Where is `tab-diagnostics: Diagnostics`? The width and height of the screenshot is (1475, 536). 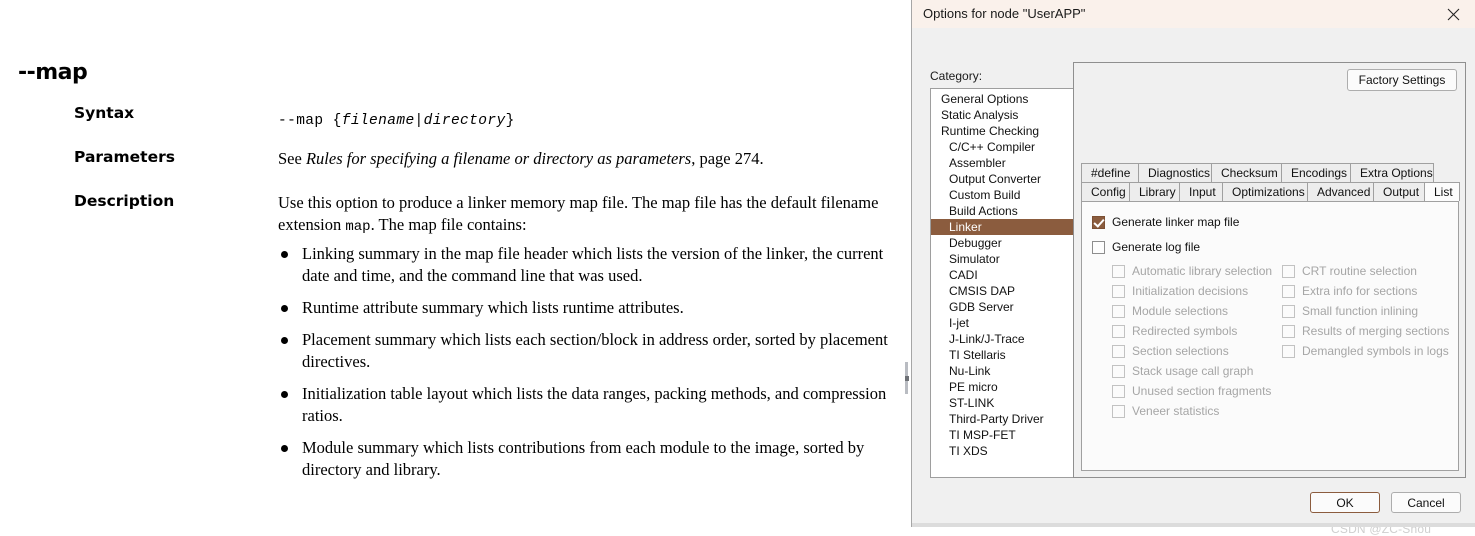
tab-diagnostics: Diagnostics is located at coordinates (1175, 172).